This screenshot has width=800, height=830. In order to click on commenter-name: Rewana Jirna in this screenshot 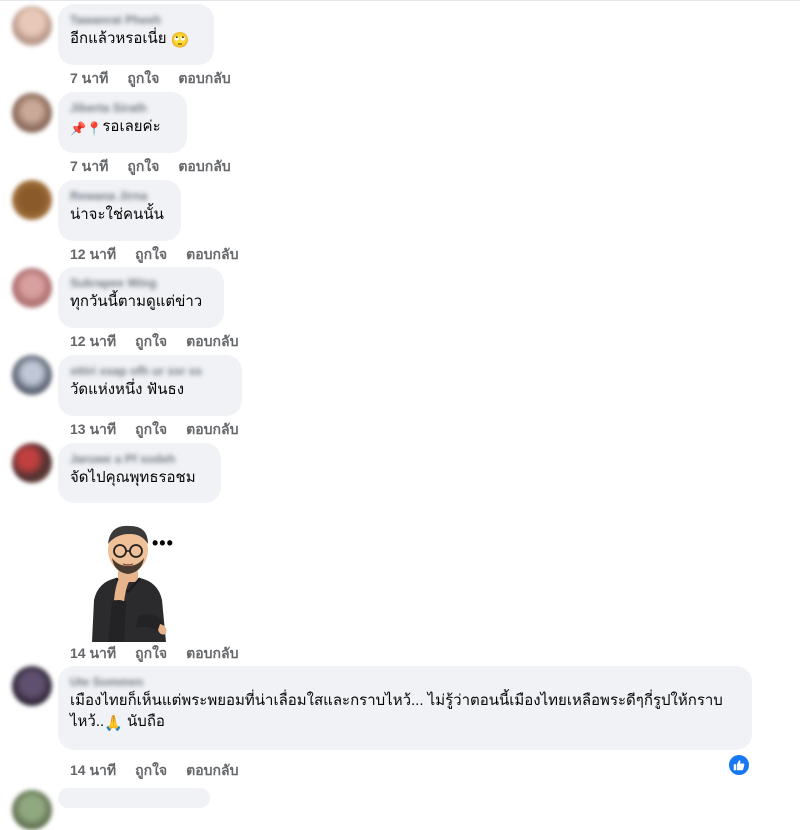, I will do `click(119, 196)`.